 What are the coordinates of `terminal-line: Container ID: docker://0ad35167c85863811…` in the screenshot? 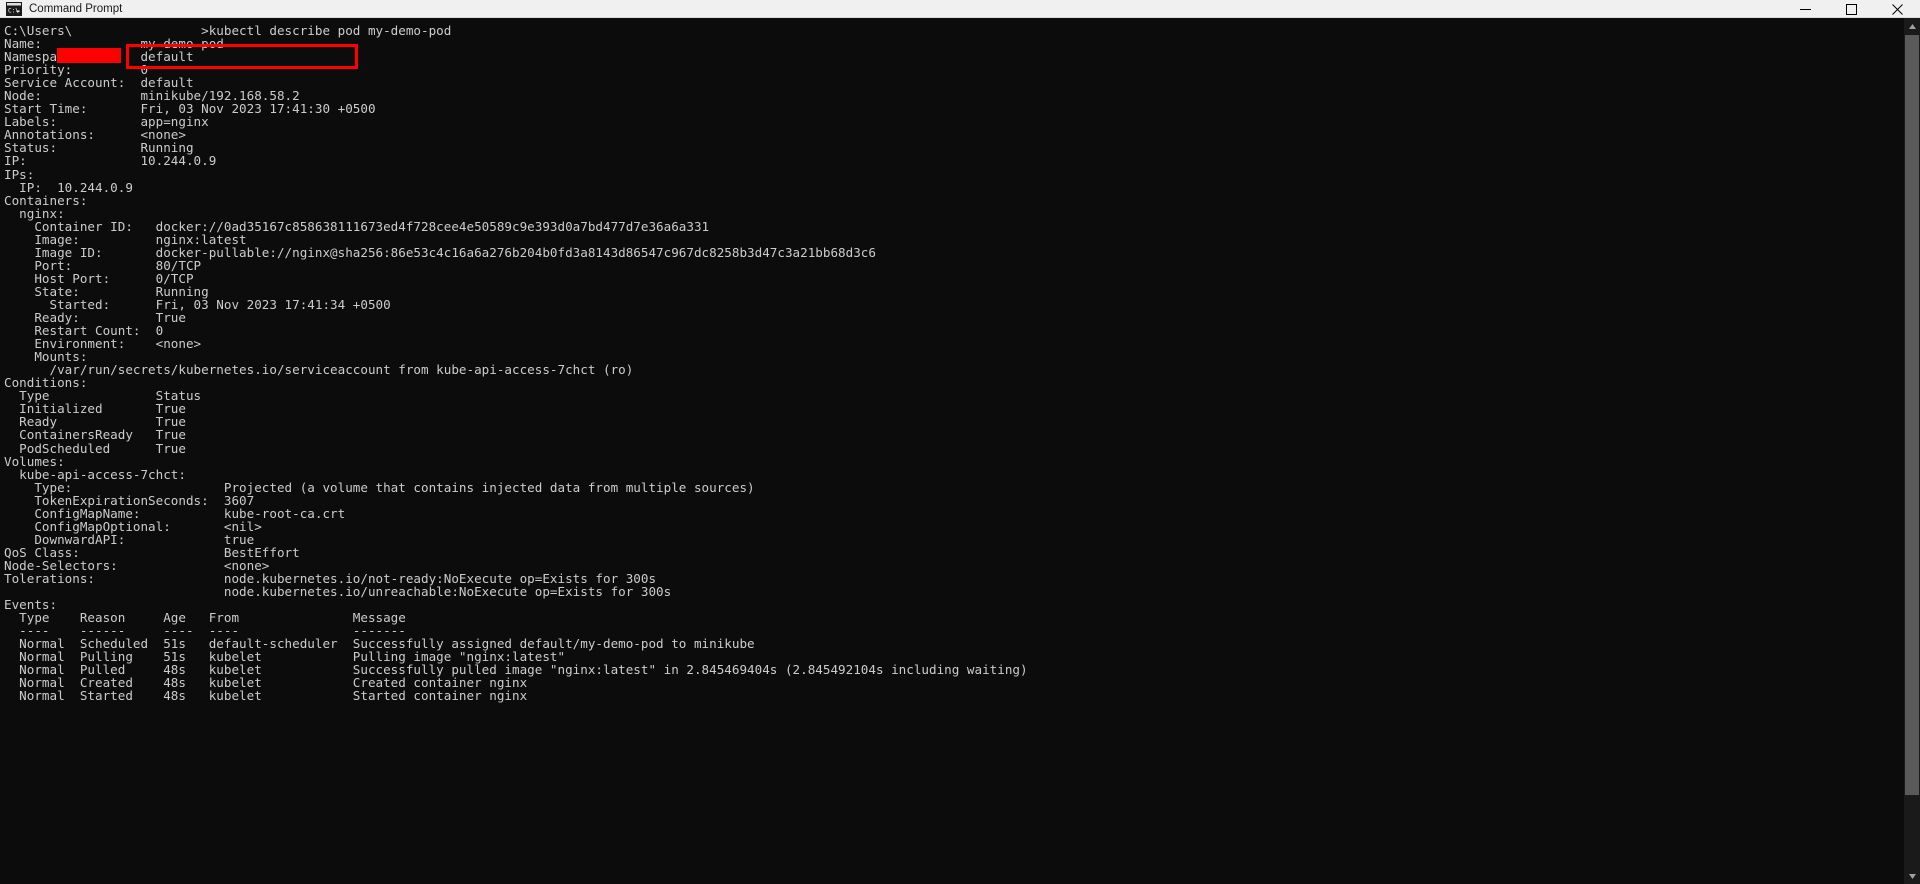 It's located at (357, 226).